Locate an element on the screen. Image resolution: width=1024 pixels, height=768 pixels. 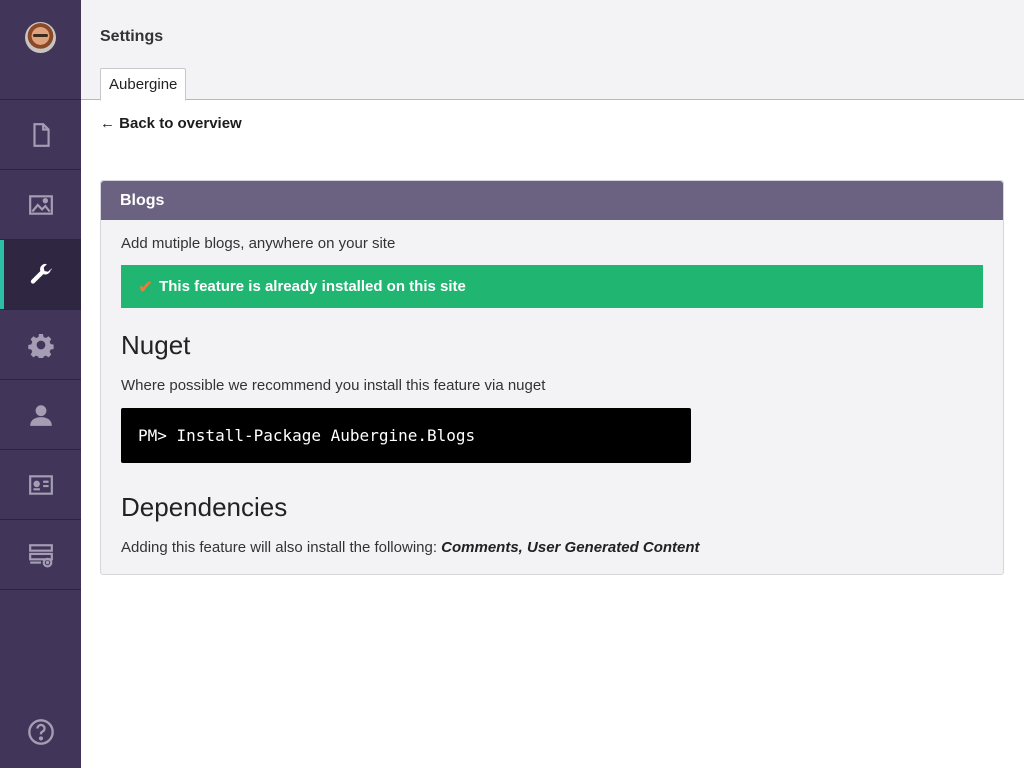
nuget-heading: Nuget is located at coordinates (156, 345).